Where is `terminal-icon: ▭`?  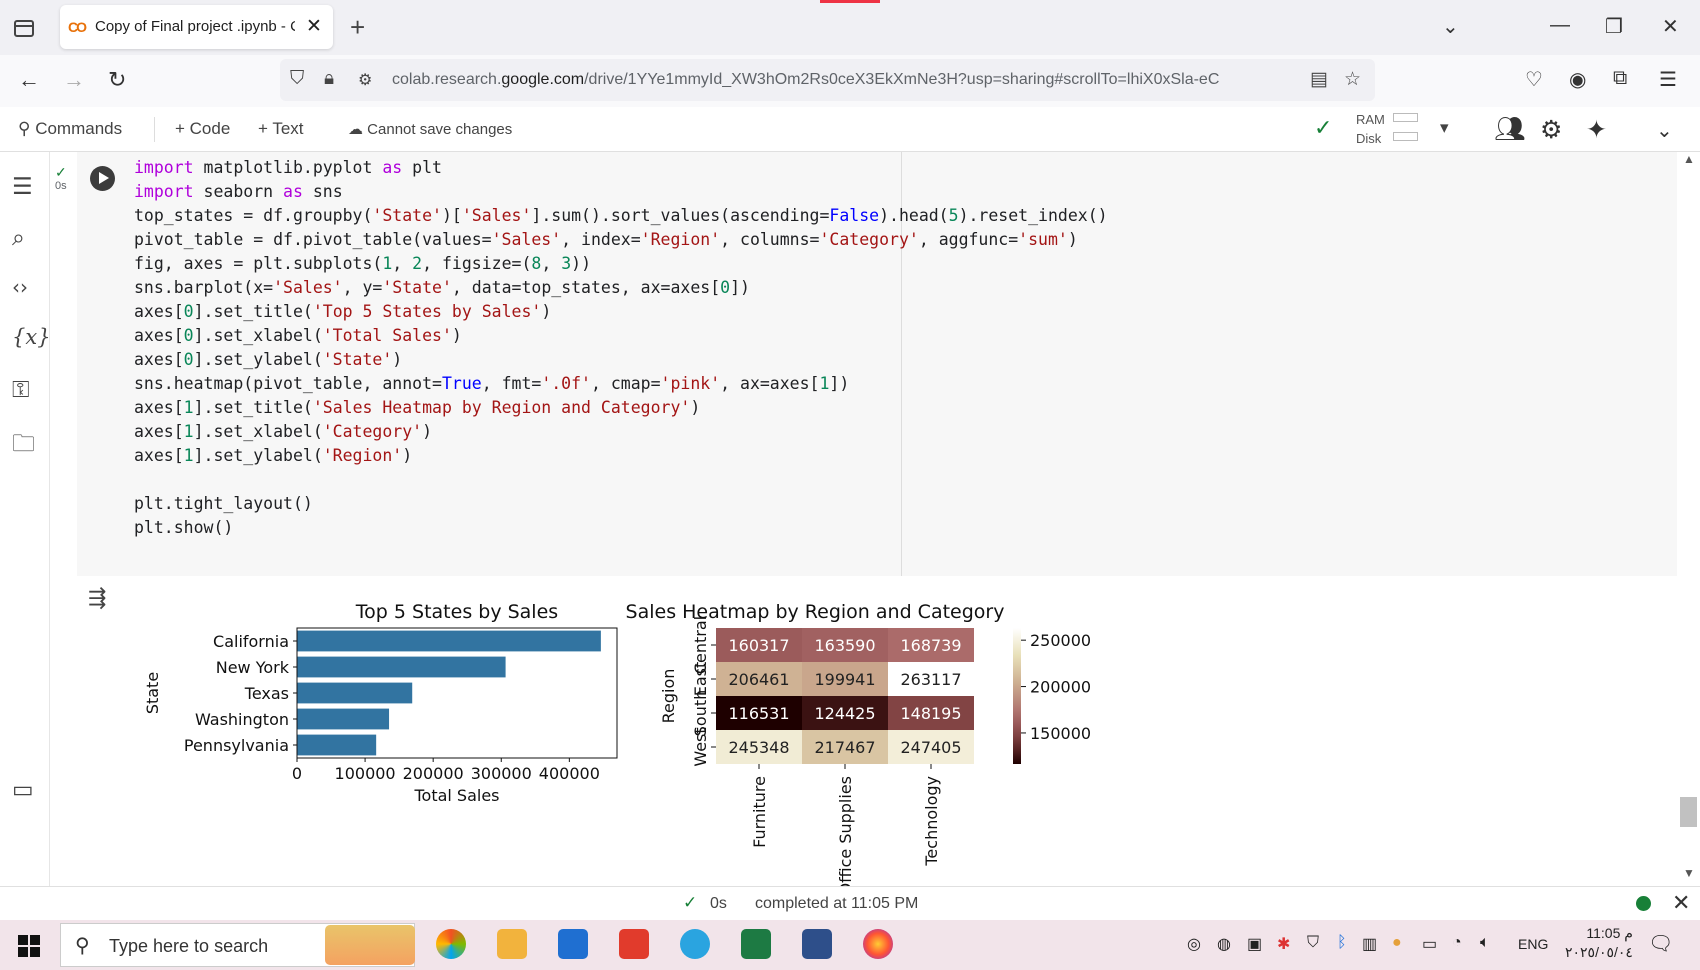 terminal-icon: ▭ is located at coordinates (23, 790).